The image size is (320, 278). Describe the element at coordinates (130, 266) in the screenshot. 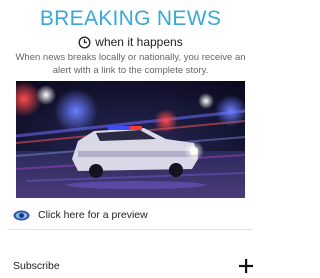

I see `subscribe-button: Subscribe` at that location.